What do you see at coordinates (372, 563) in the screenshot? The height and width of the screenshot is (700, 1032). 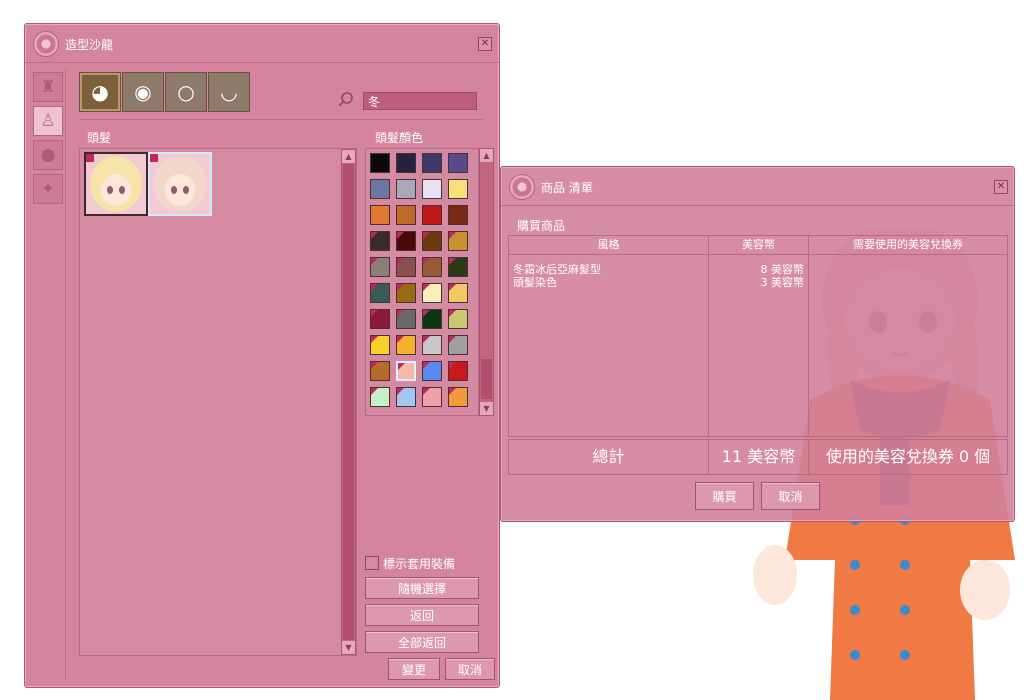 I see `show-equipped-checkbox` at bounding box center [372, 563].